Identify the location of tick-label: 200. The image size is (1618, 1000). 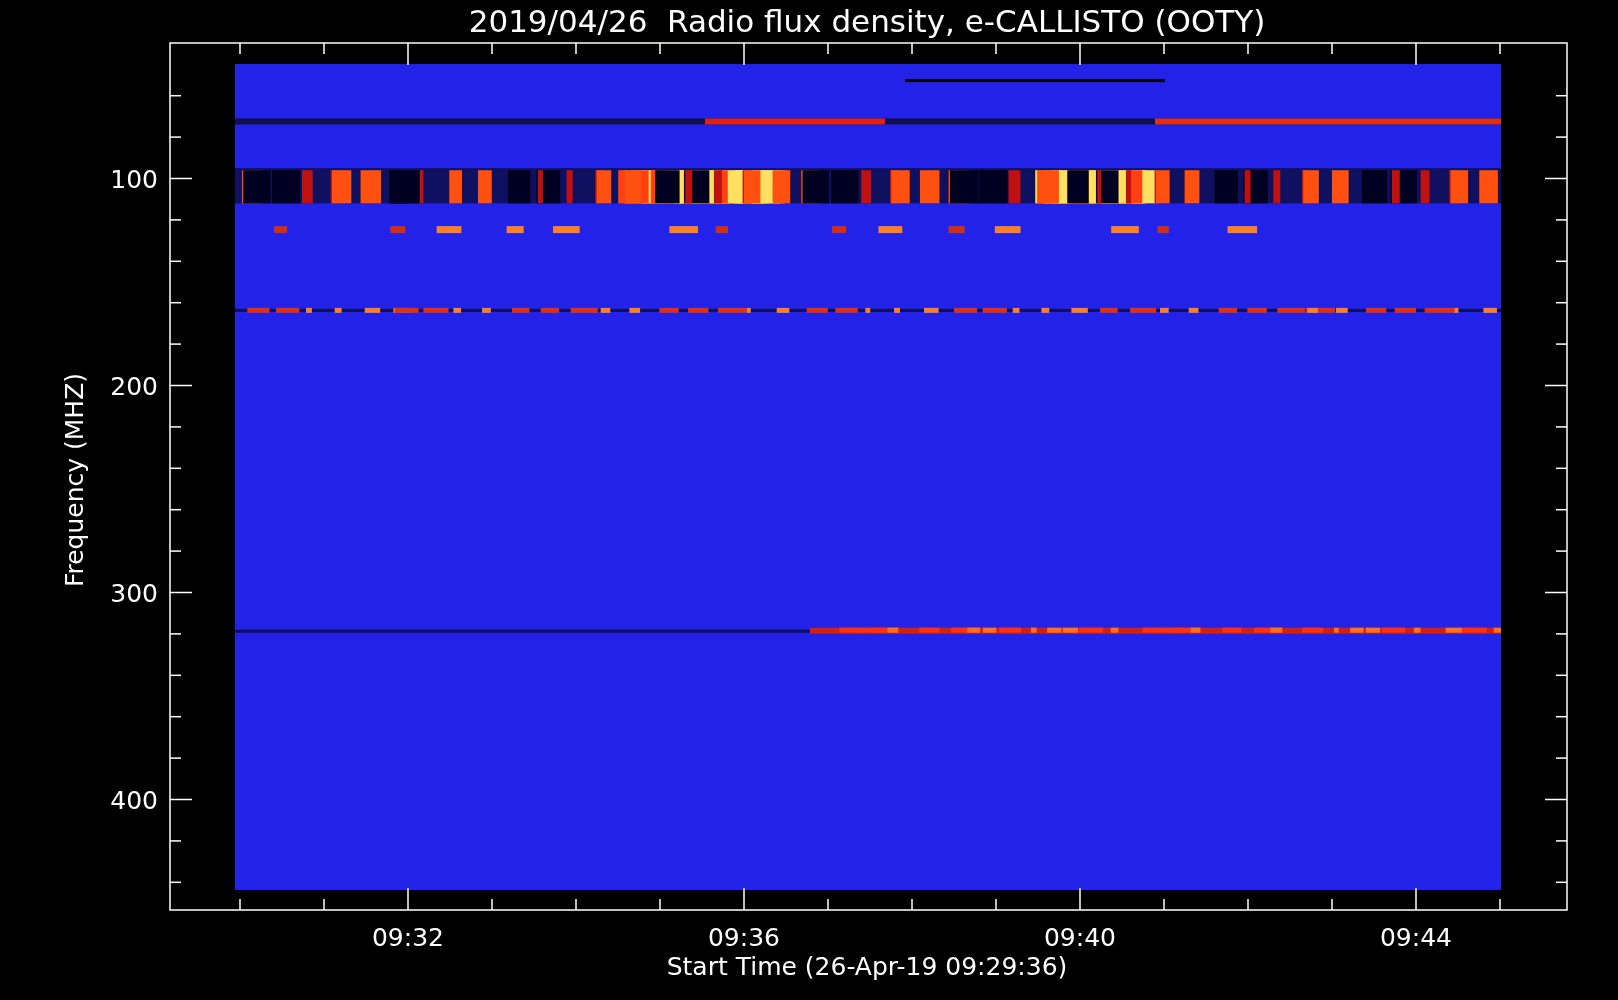
(134, 386).